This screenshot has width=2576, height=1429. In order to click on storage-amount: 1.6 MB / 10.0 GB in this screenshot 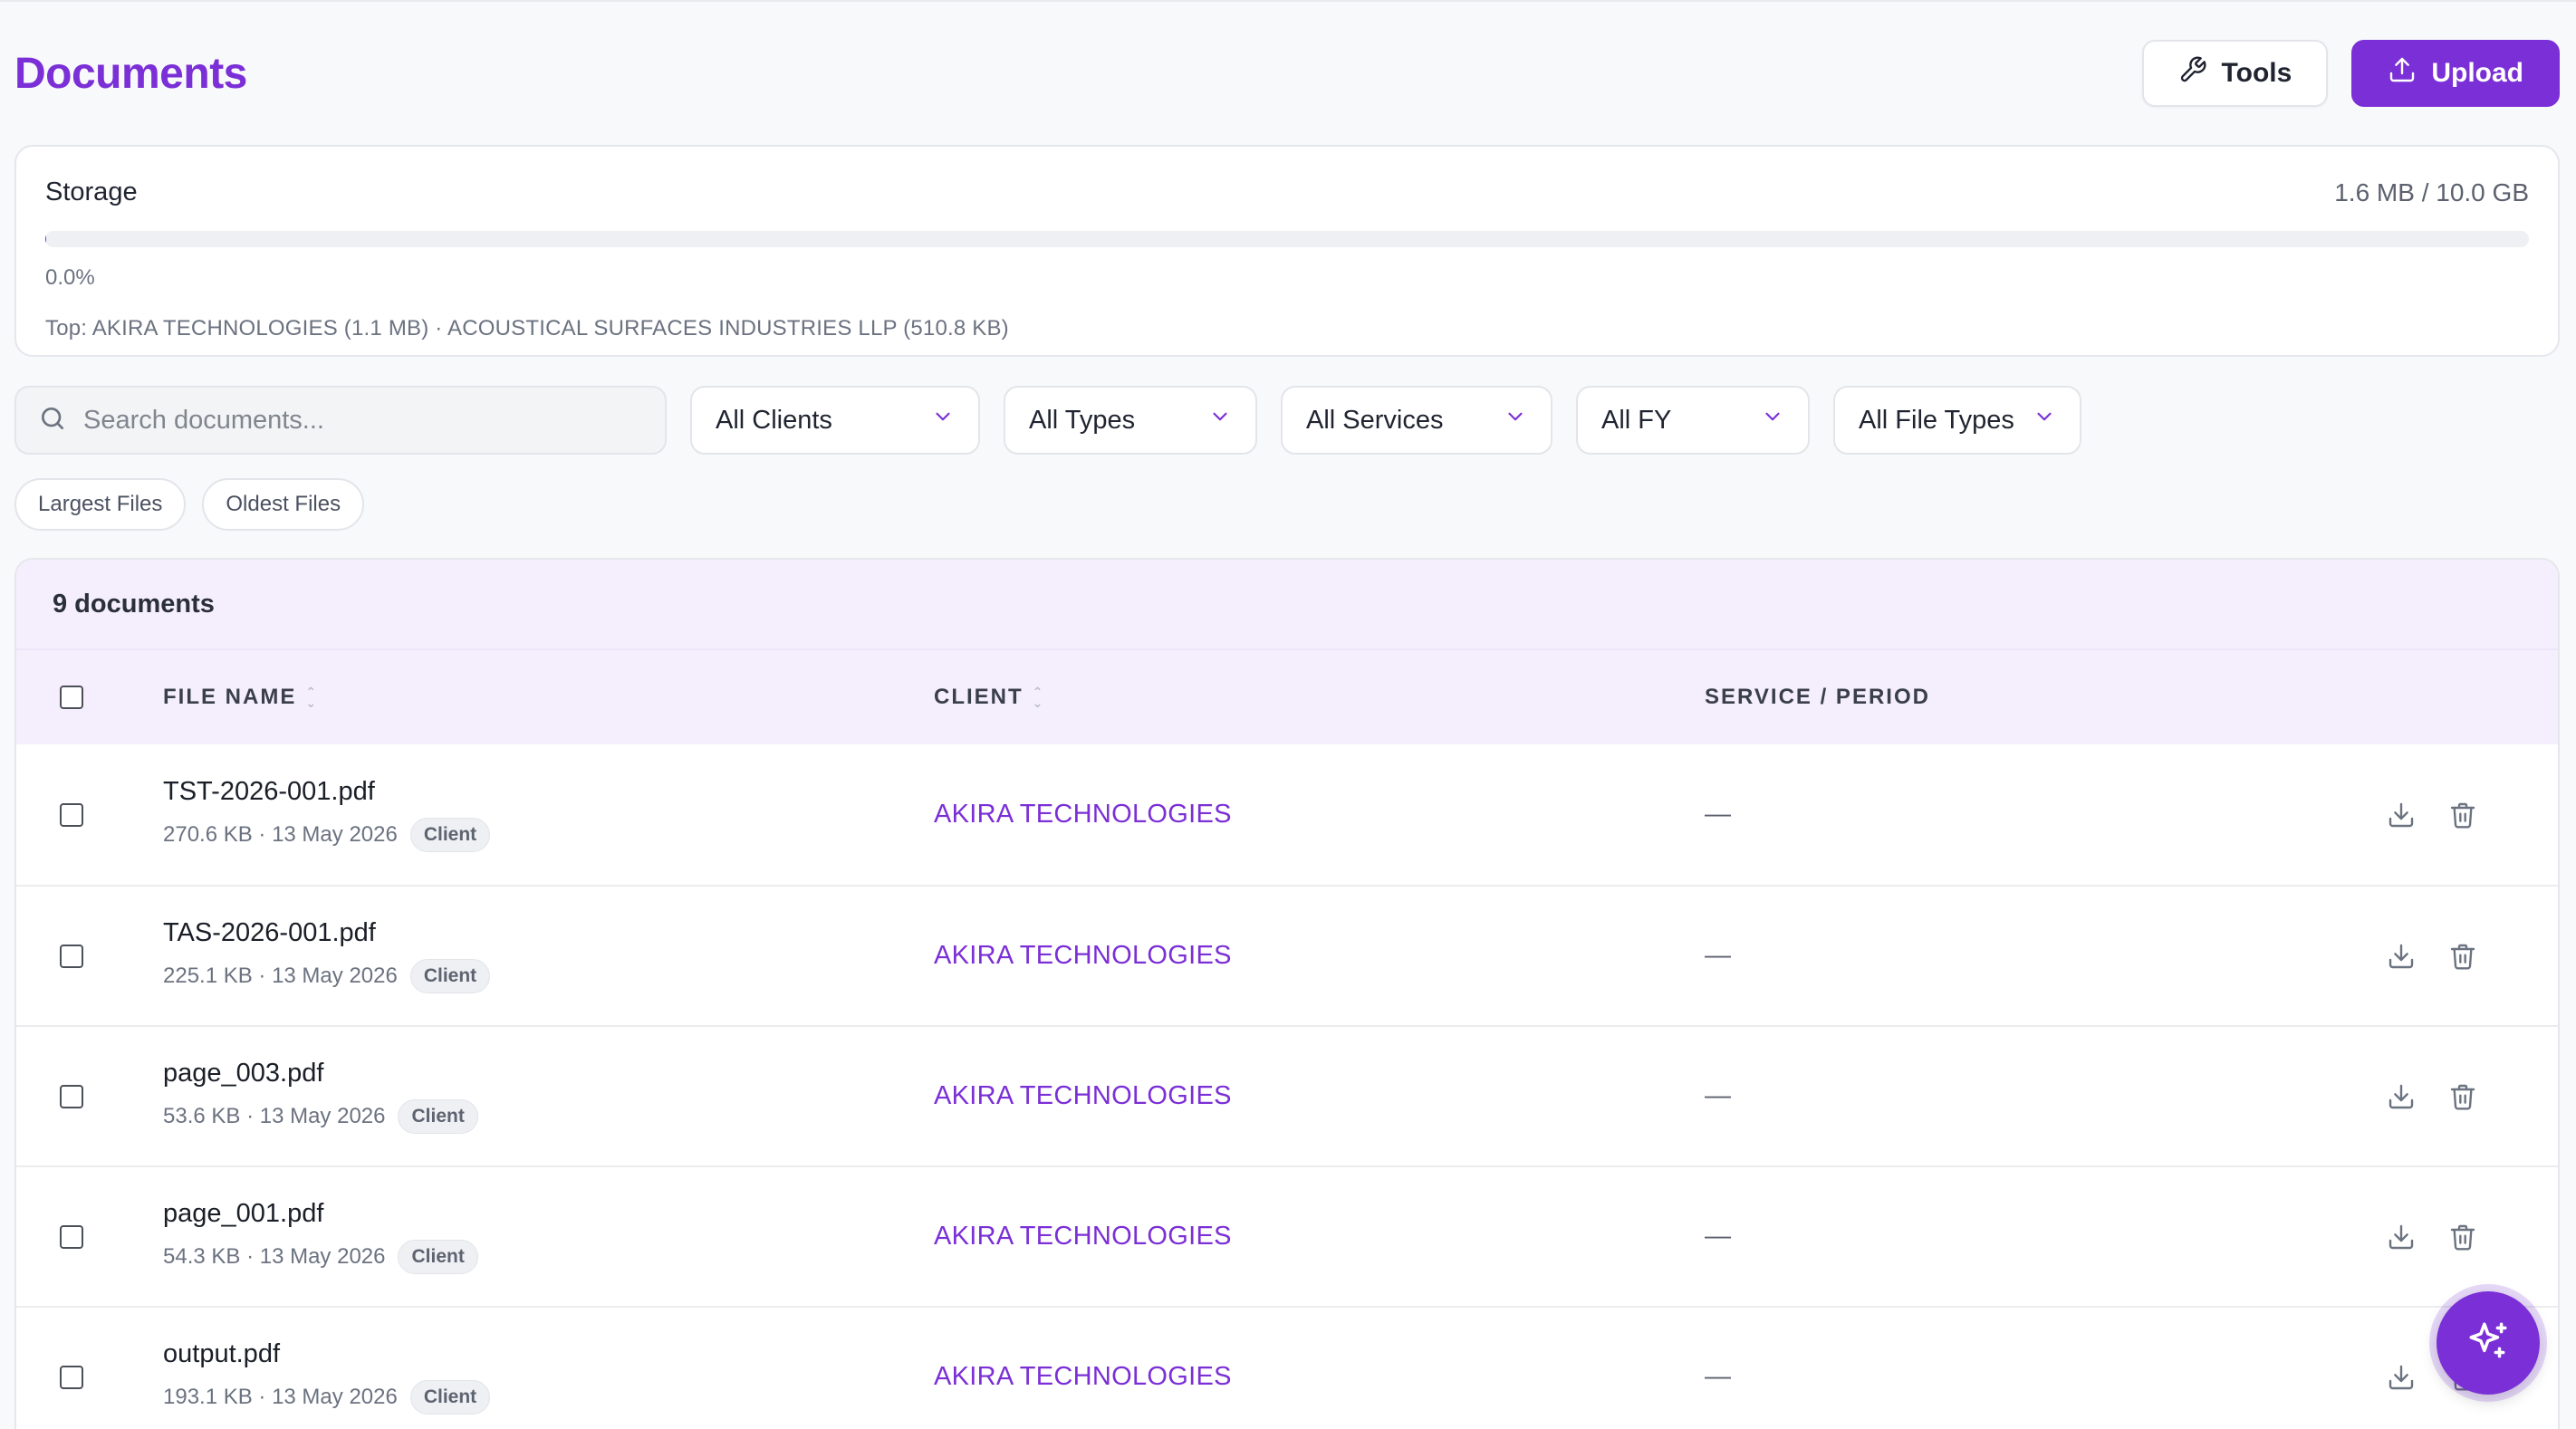, I will do `click(2431, 191)`.